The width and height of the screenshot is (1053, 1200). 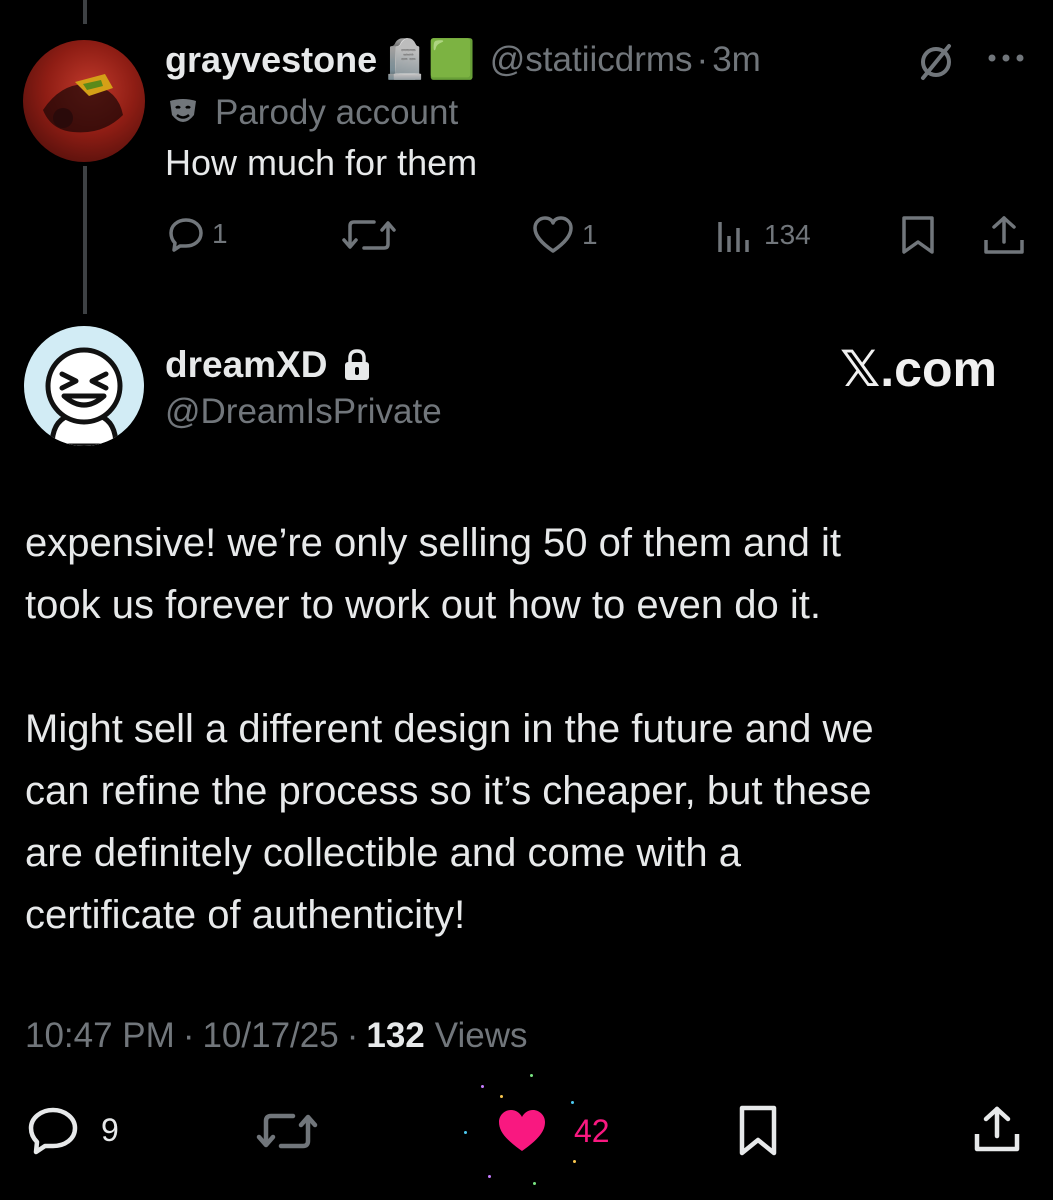 I want to click on thread-line-top, so click(x=85, y=12).